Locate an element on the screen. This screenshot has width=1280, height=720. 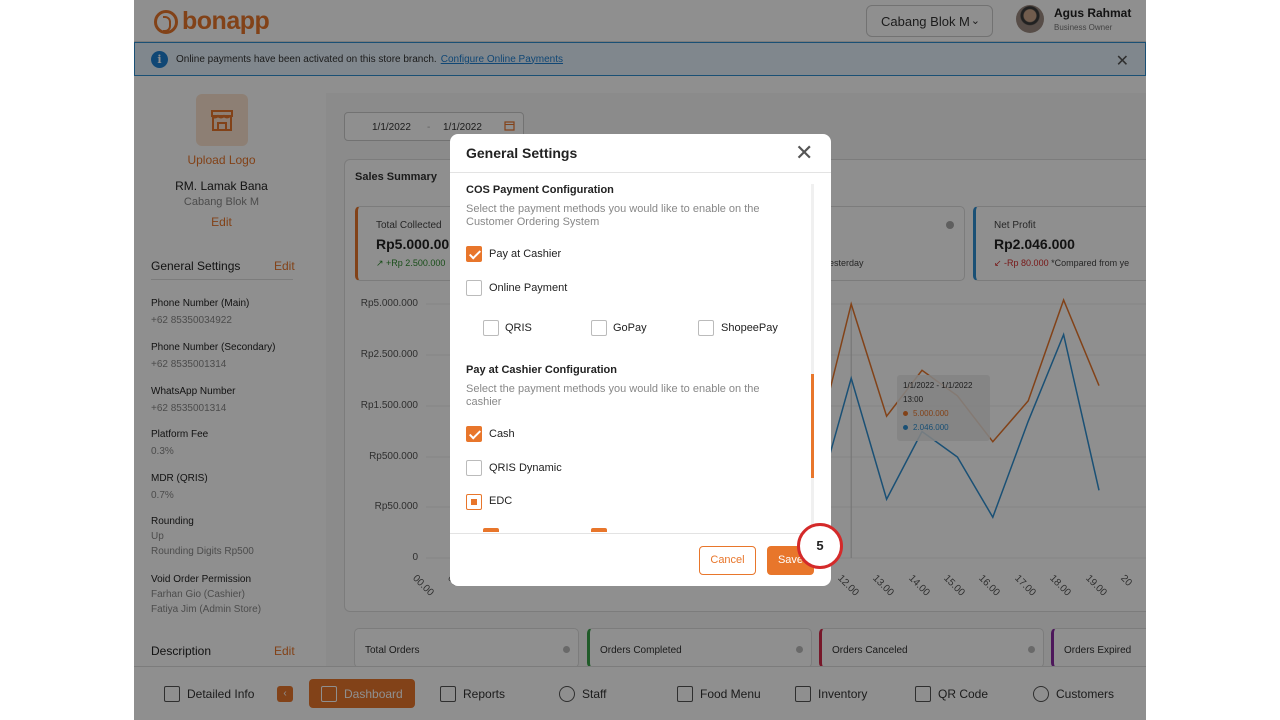
qris-dynamic-checkbox is located at coordinates (474, 468).